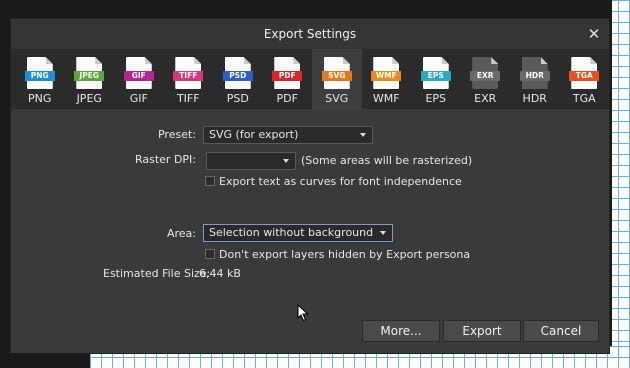 This screenshot has height=368, width=630. What do you see at coordinates (436, 98) in the screenshot?
I see `tab-label: EPS` at bounding box center [436, 98].